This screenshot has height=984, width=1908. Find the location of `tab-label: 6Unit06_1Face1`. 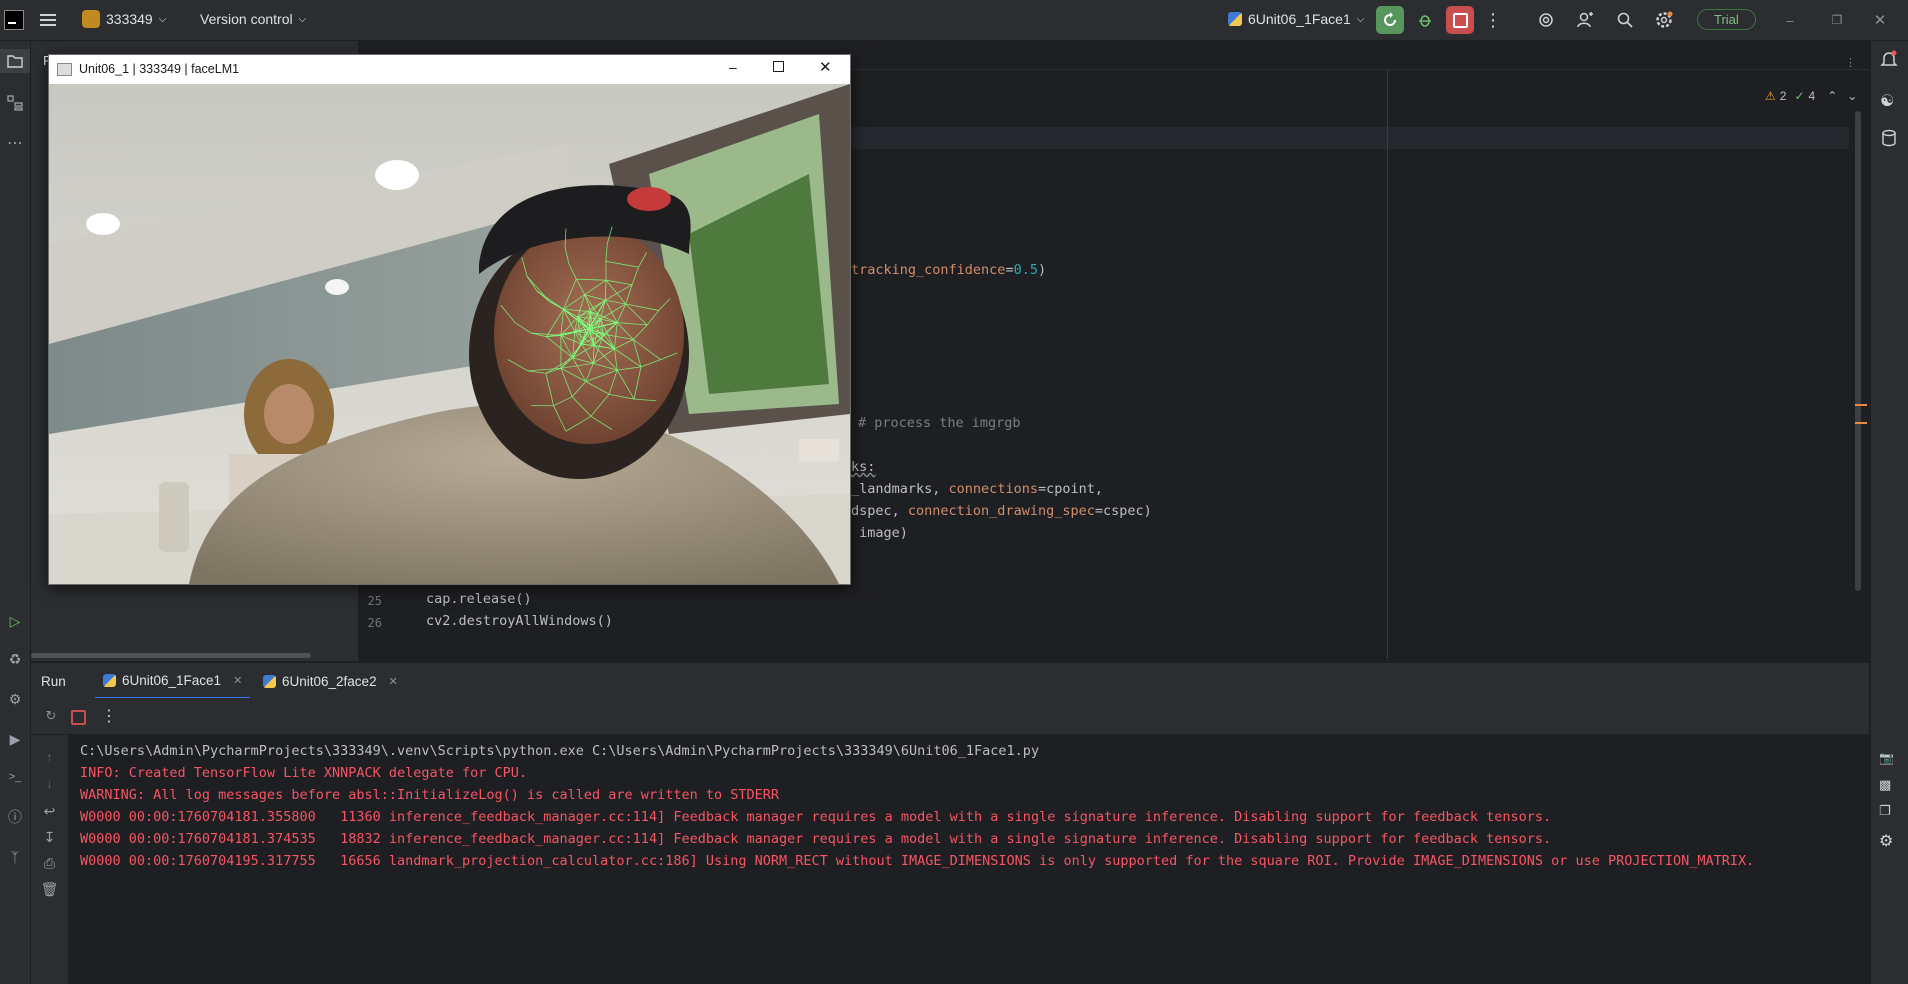

tab-label: 6Unit06_1Face1 is located at coordinates (172, 680).